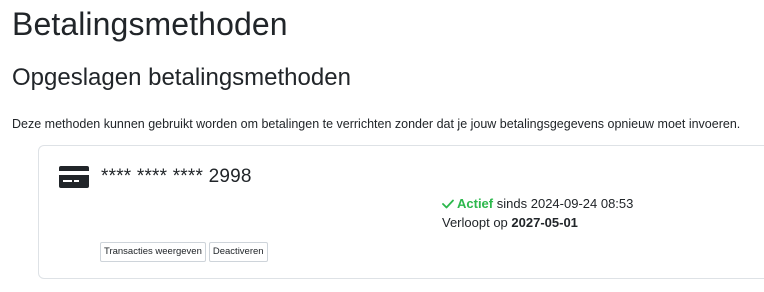 The width and height of the screenshot is (764, 292). I want to click on since-date: 2024-09-24 08:53, so click(582, 203).